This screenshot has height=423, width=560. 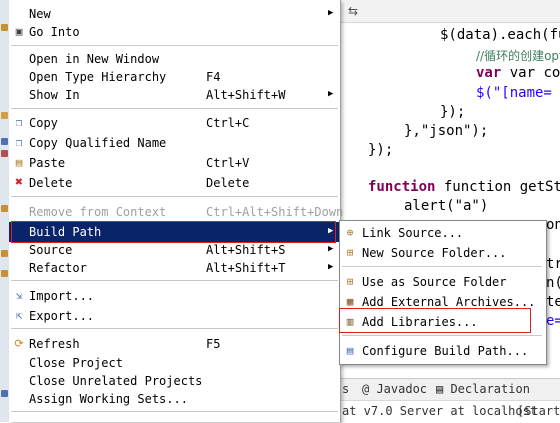 I want to click on menu-item-close-project: Close Project, so click(x=174, y=363).